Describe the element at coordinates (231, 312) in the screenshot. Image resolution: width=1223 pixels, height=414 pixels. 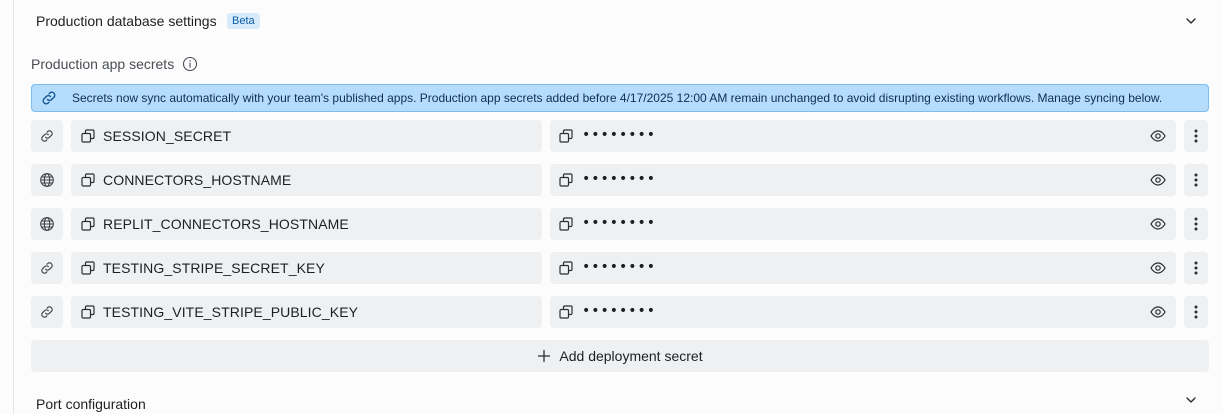
I see `secret-key: TESTING_VITE_STRIPE_PUBLIC_KEY` at that location.